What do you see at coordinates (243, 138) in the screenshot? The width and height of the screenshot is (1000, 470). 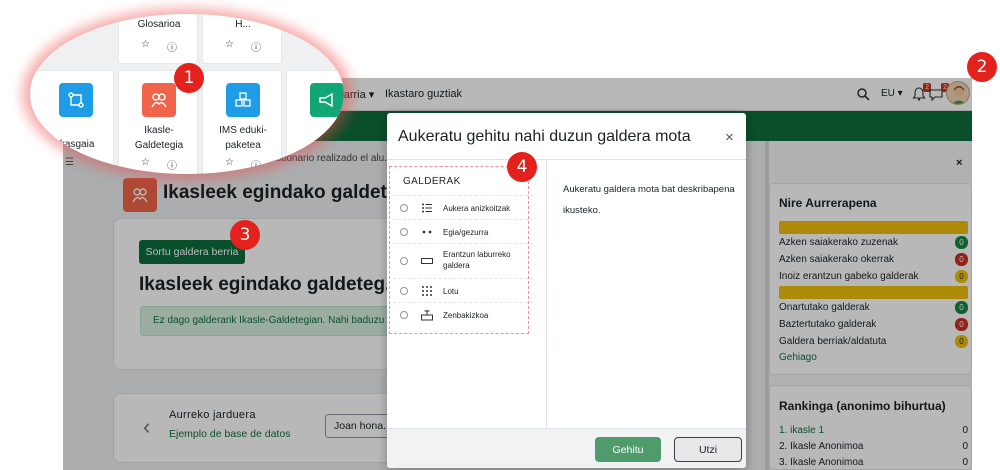 I see `tile-label: IMS eduki- paketea` at bounding box center [243, 138].